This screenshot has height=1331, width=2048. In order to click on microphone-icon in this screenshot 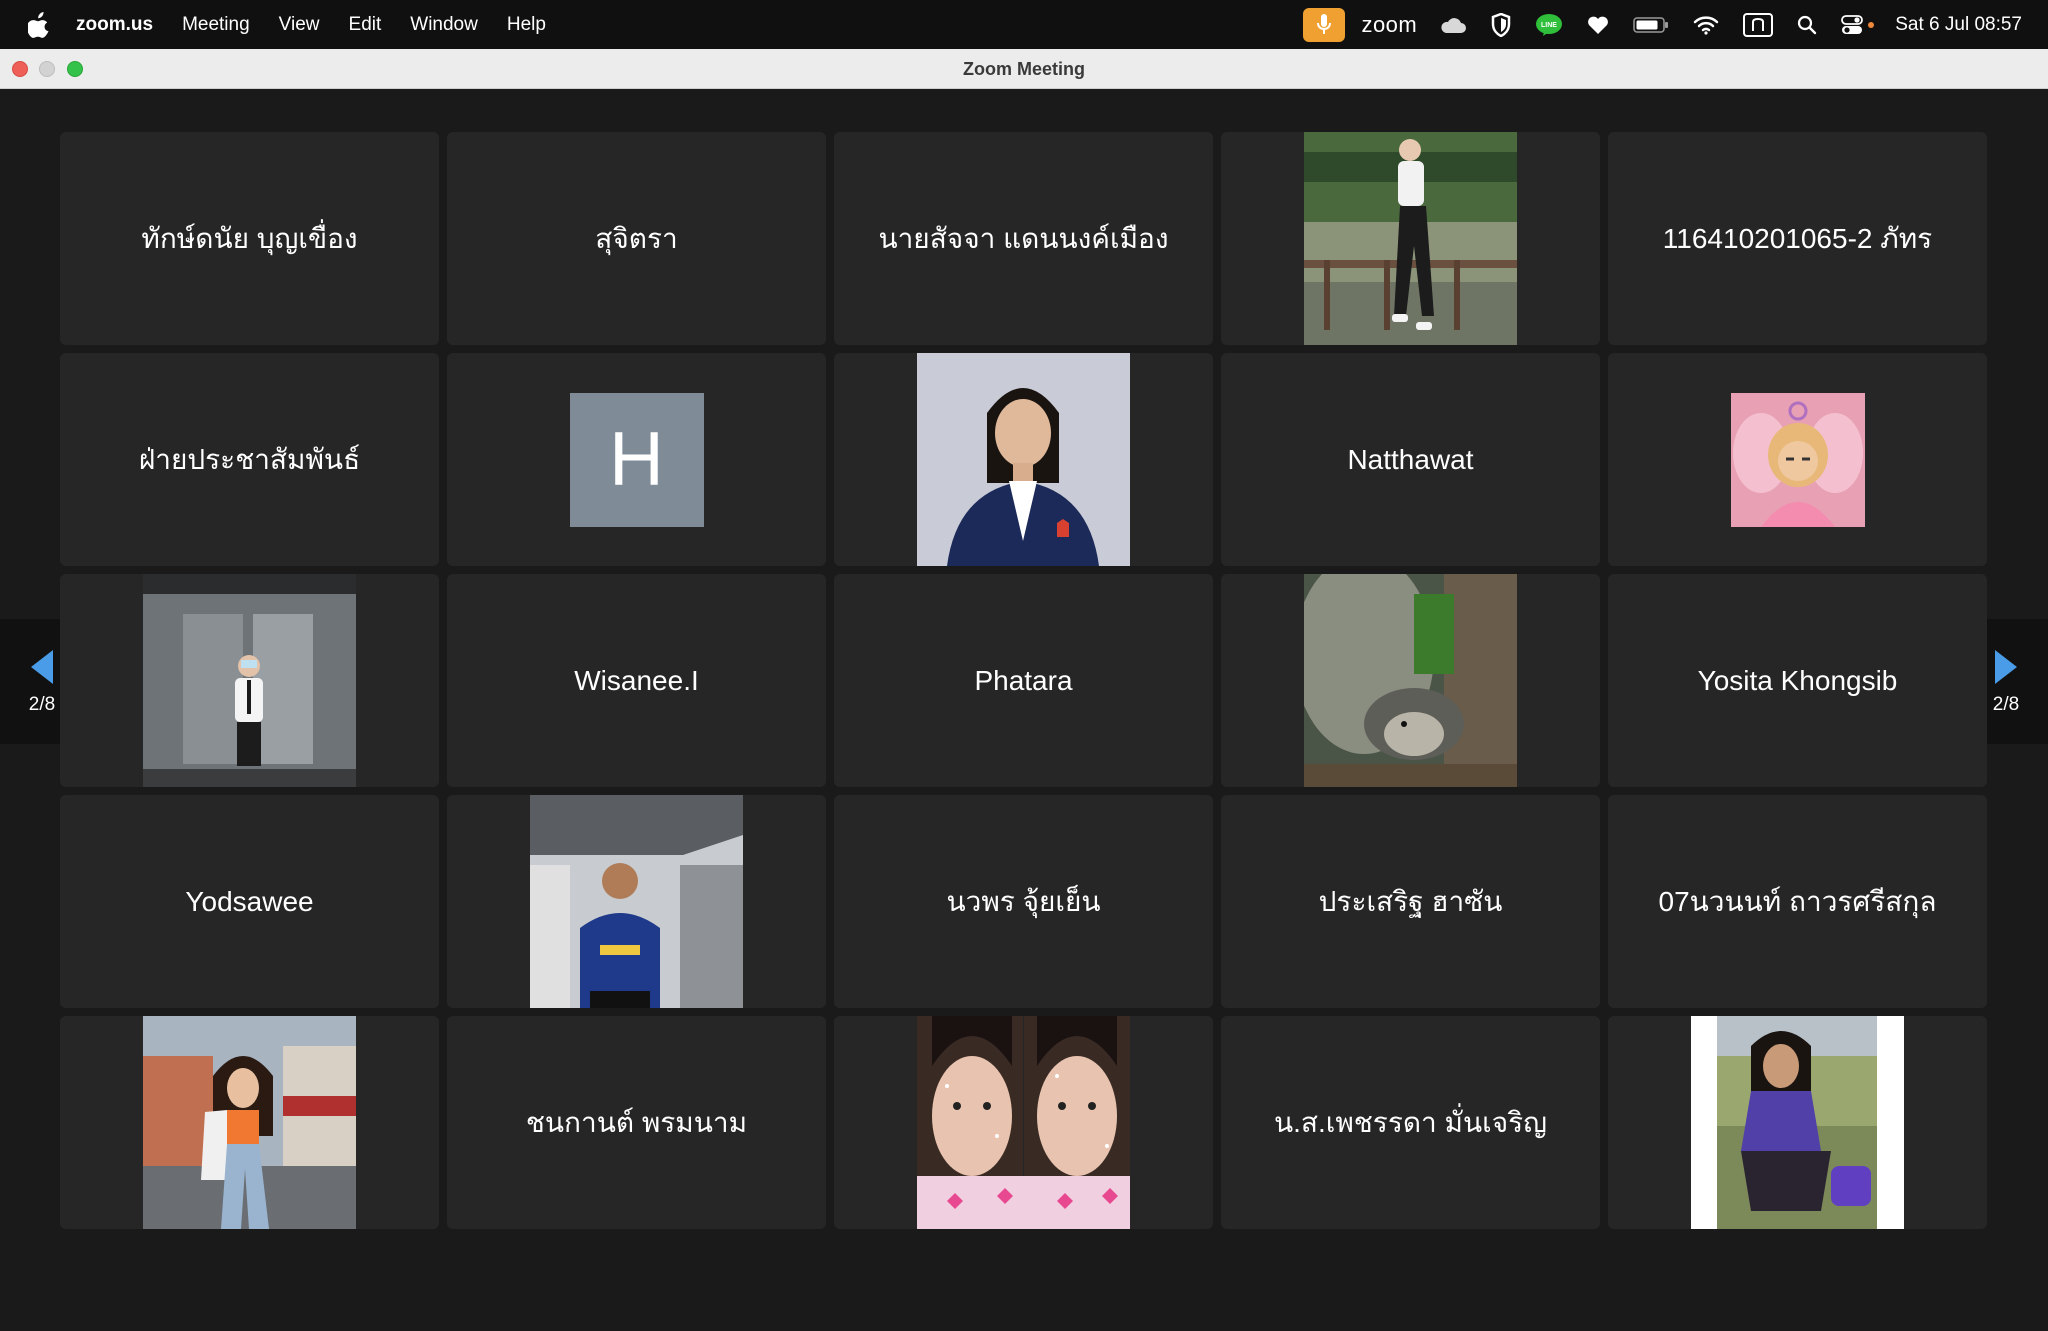, I will do `click(1324, 24)`.